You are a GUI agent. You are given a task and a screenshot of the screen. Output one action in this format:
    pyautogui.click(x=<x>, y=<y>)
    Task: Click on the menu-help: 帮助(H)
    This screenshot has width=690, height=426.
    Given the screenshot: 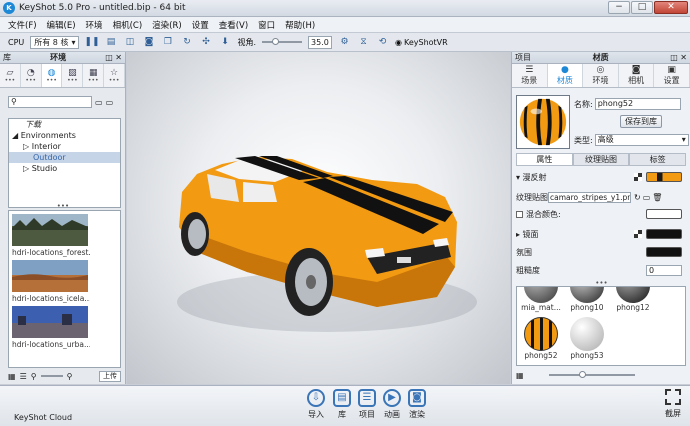 What is the action you would take?
    pyautogui.click(x=300, y=25)
    